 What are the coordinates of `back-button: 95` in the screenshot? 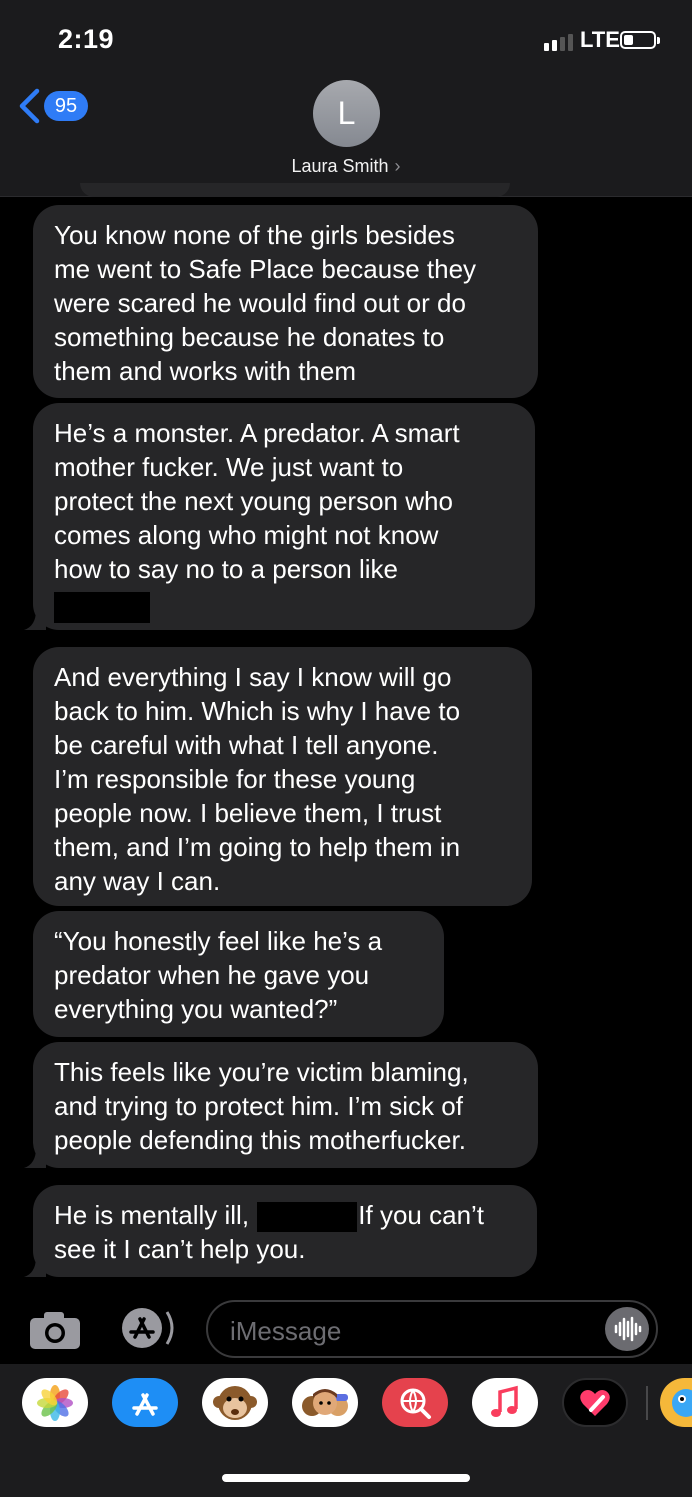 It's located at (53, 106).